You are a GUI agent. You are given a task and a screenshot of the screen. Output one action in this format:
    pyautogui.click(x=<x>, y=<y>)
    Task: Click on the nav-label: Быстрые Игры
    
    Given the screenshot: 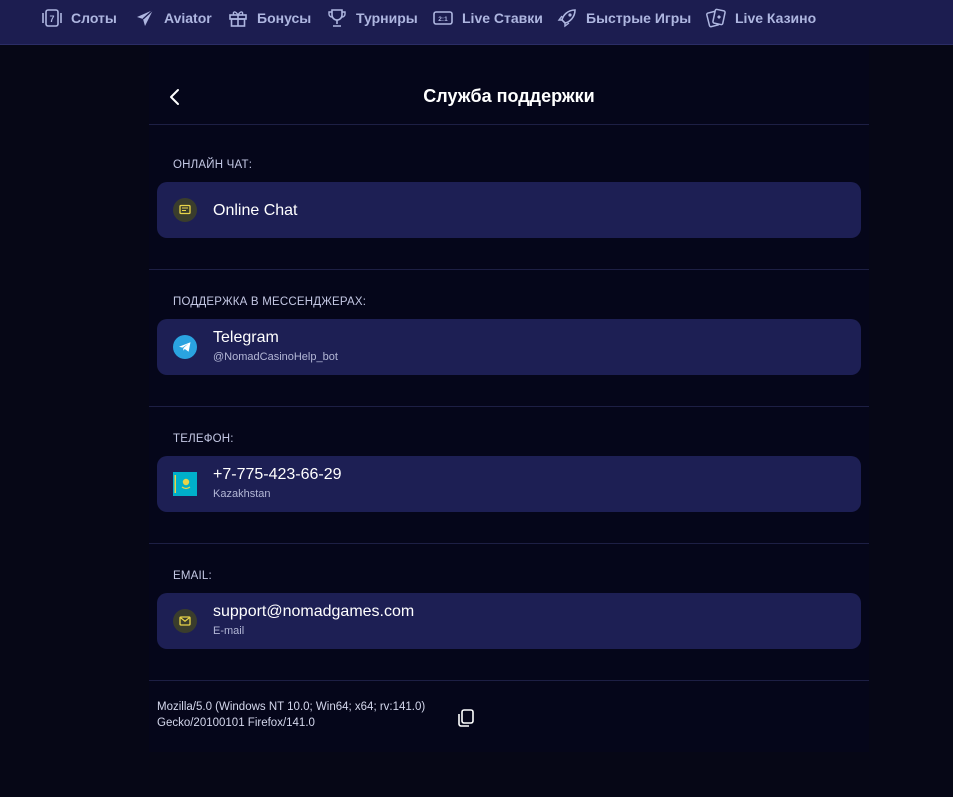 What is the action you would take?
    pyautogui.click(x=639, y=18)
    